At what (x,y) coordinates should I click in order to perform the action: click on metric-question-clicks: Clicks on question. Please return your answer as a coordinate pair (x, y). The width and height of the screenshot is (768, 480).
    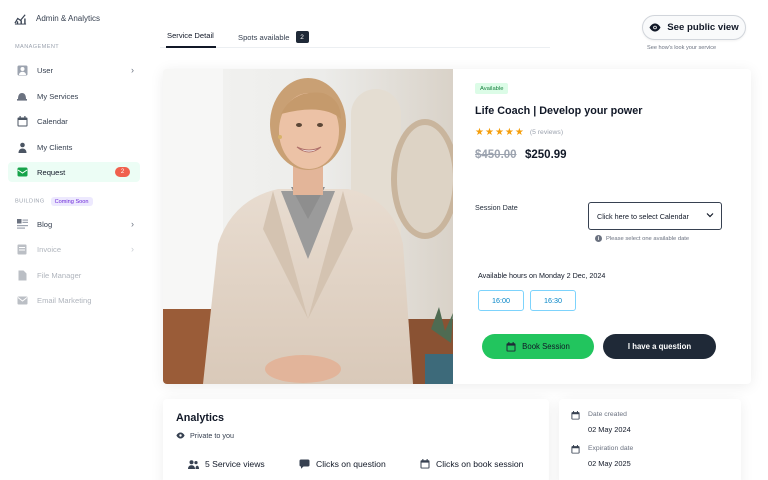
    Looking at the image, I should click on (342, 464).